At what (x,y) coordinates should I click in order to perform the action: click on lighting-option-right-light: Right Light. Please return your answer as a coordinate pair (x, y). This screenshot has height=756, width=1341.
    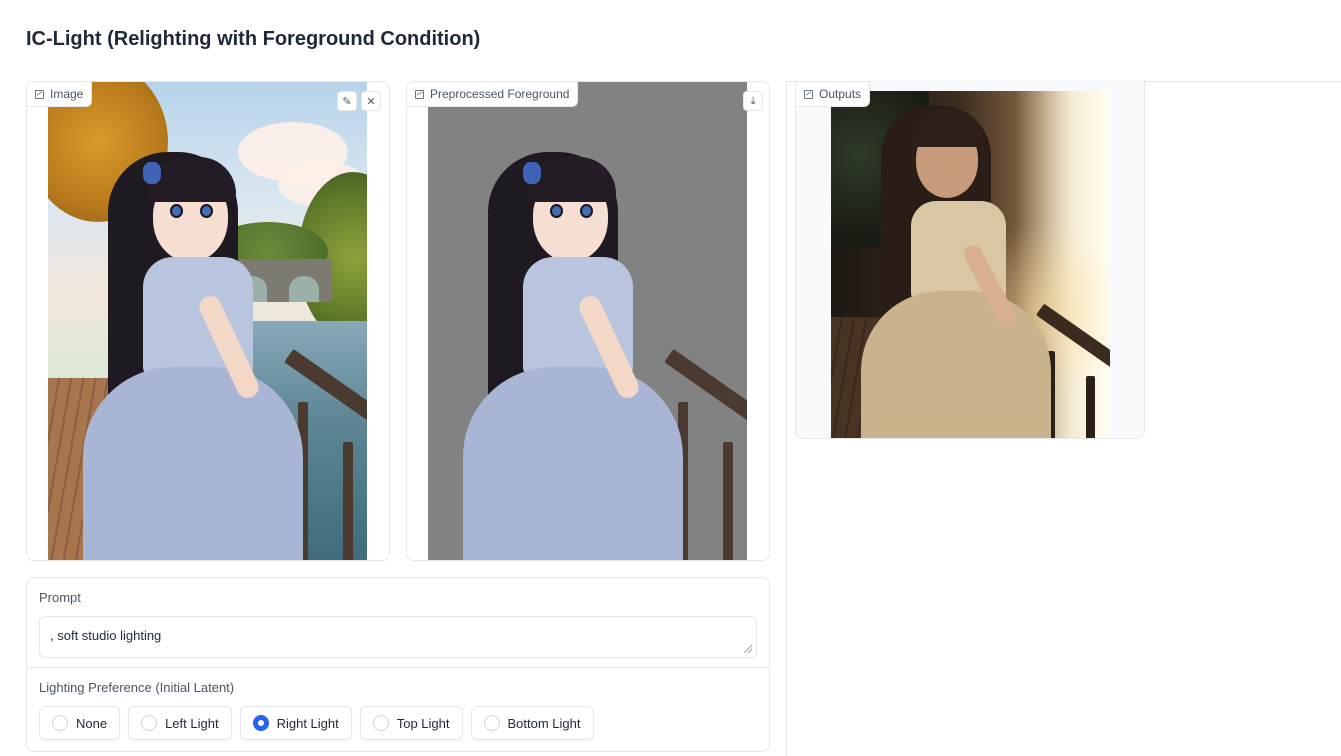
    Looking at the image, I should click on (295, 723).